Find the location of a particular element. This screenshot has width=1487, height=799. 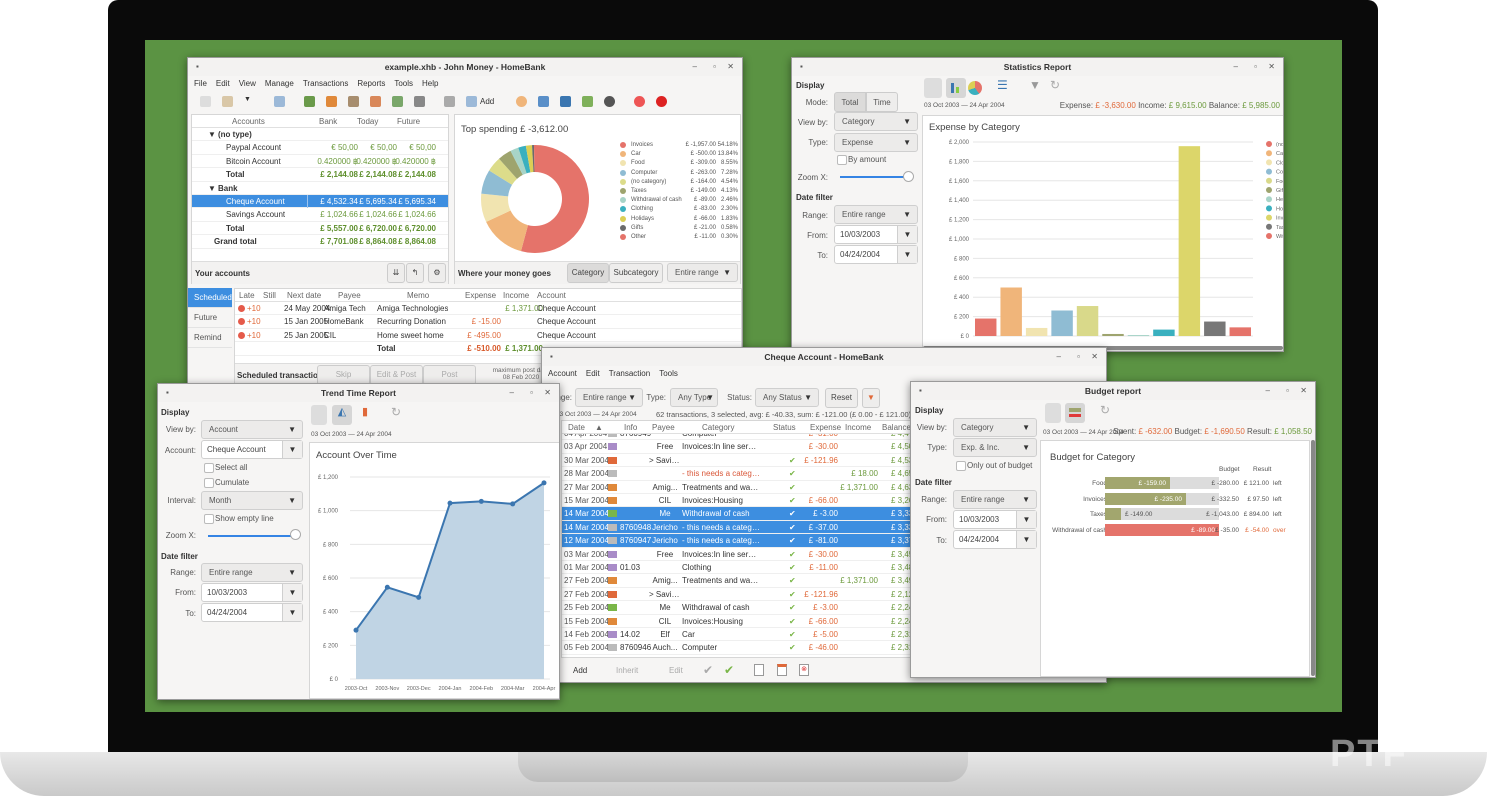

type-dropdown: Exp. & Inc. ▼ is located at coordinates (995, 447).